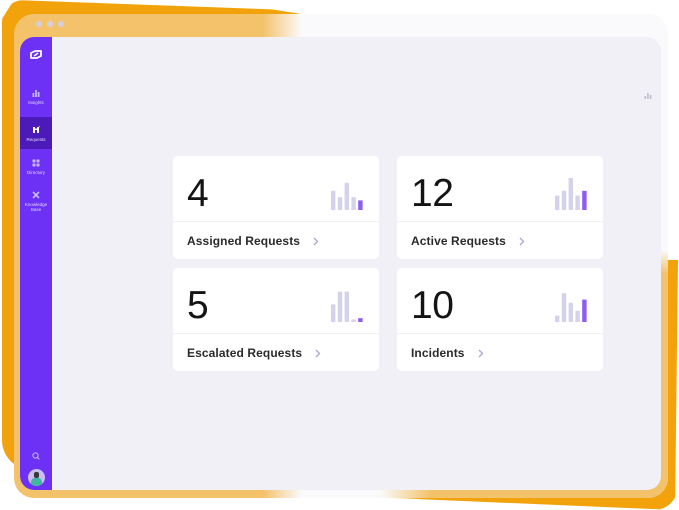  I want to click on stat-card-active-requests: 12 Active Requests, so click(500, 207).